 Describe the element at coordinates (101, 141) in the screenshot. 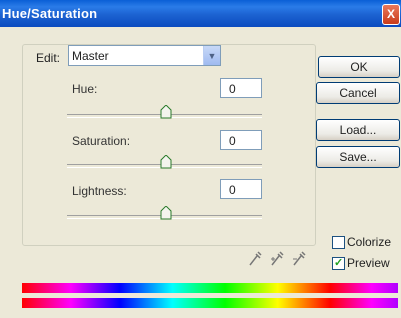

I see `saturation-label: Saturation:` at that location.